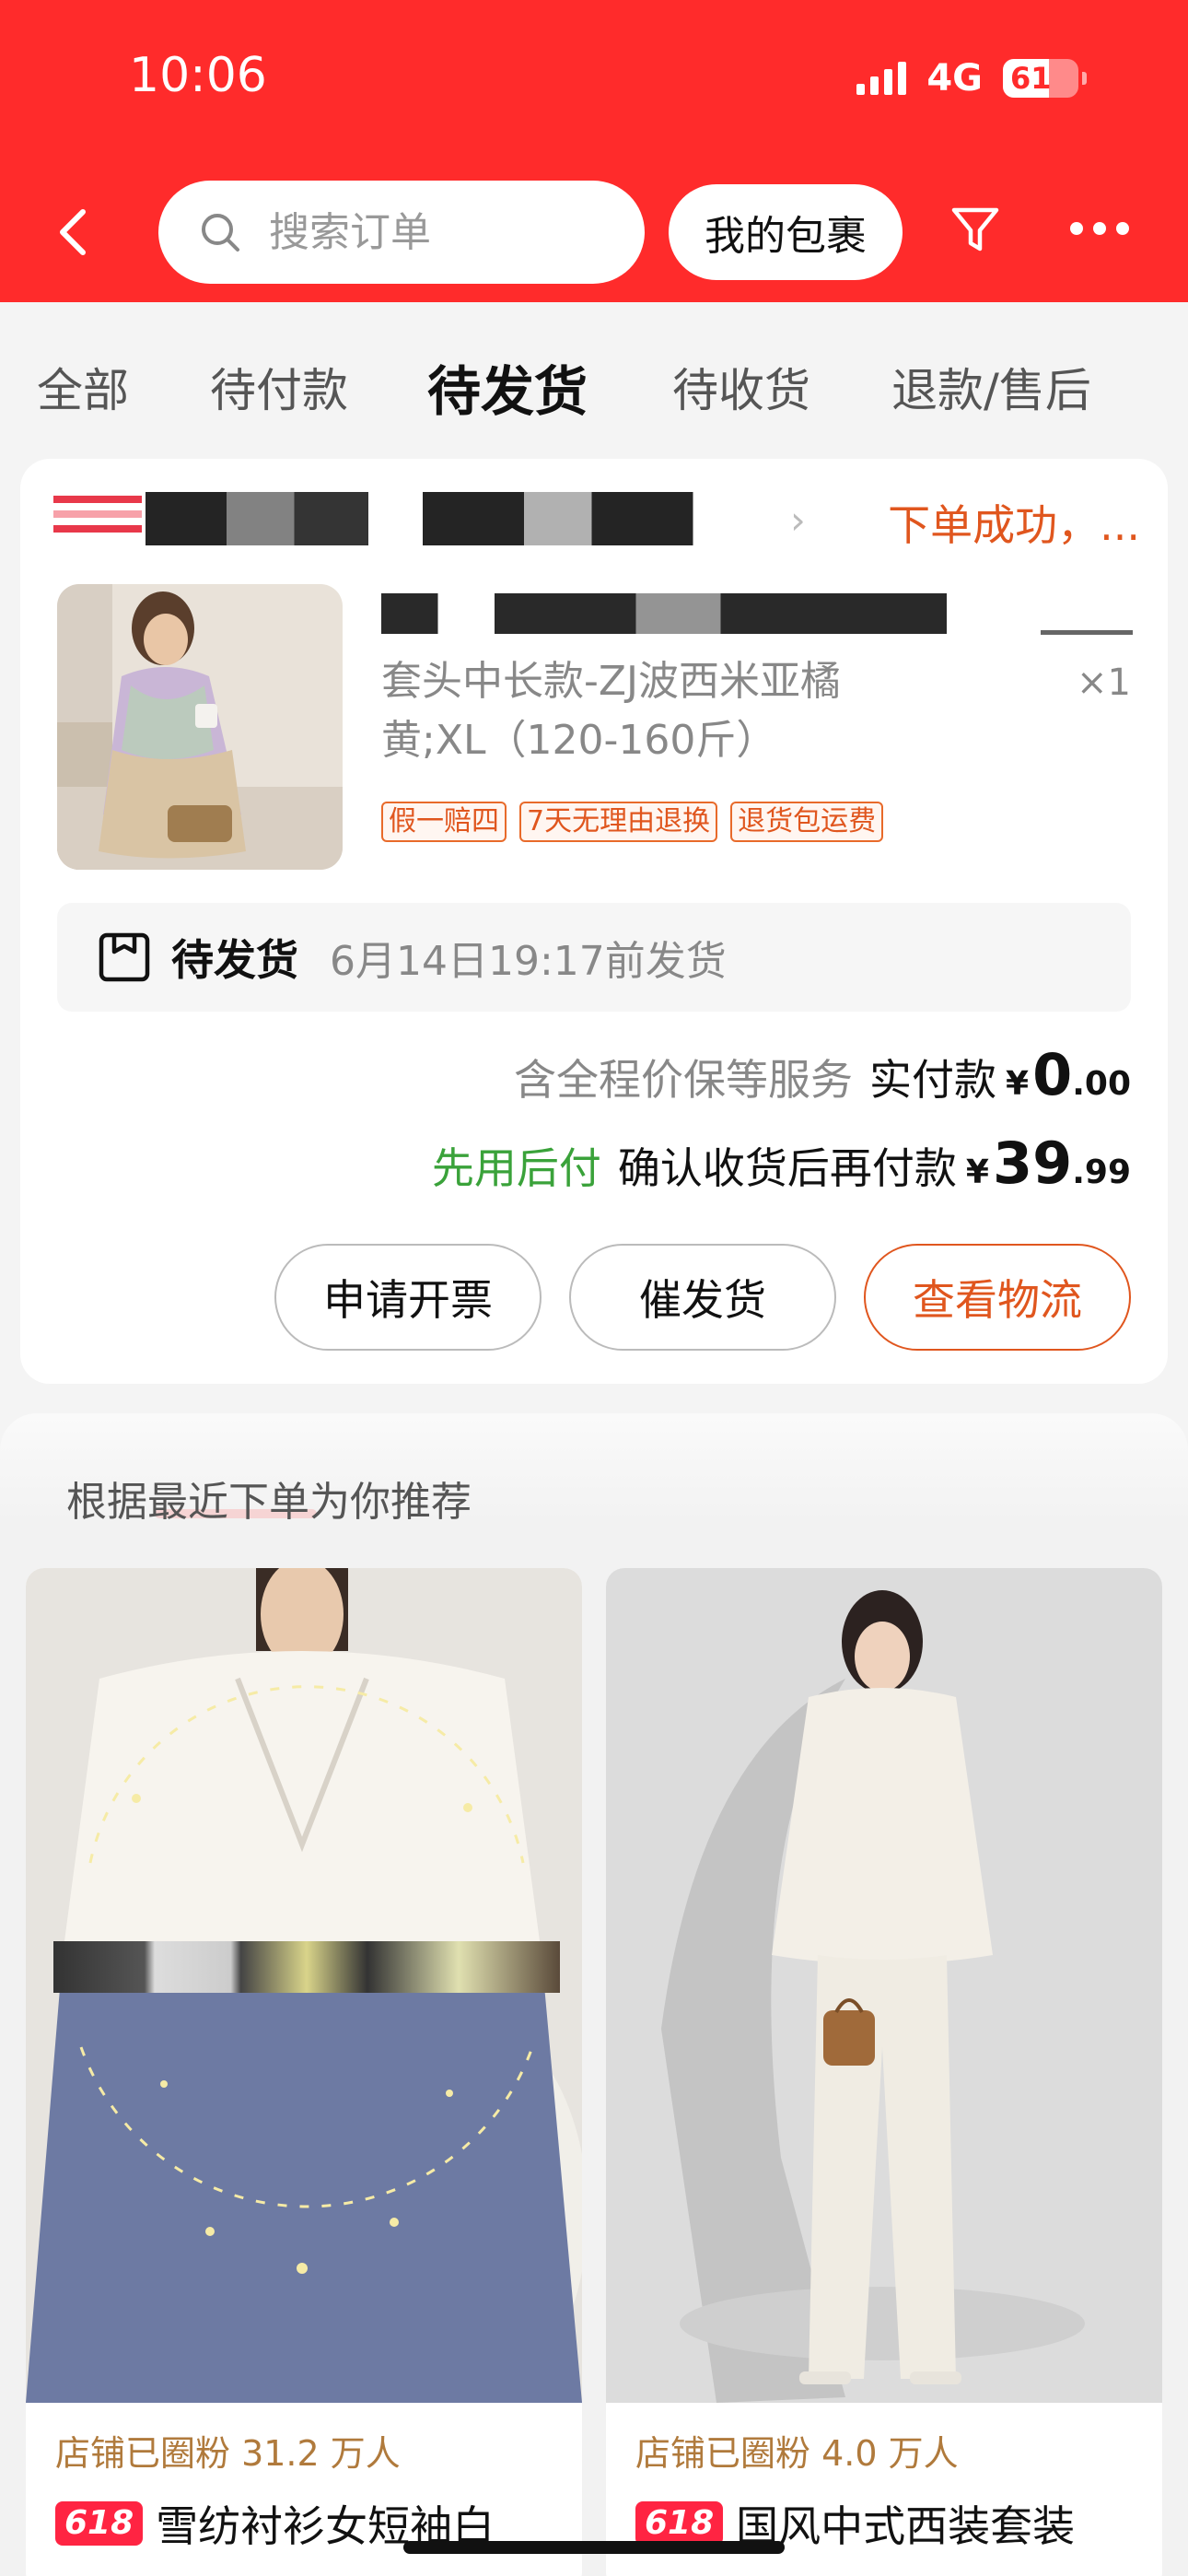 This screenshot has height=2576, width=1188. I want to click on chevron-left-icon, so click(73, 232).